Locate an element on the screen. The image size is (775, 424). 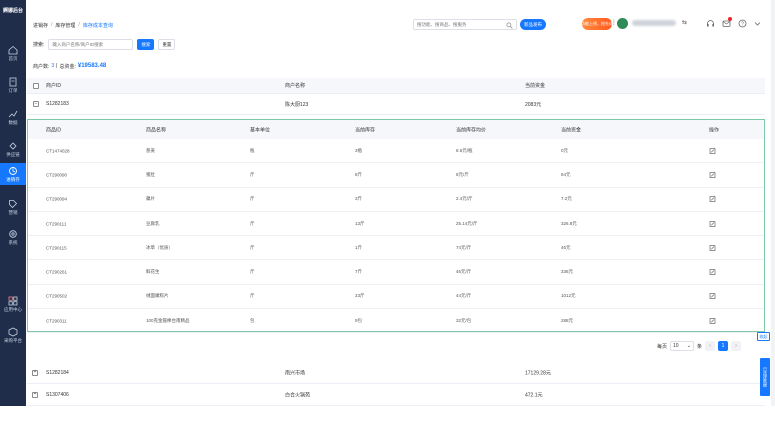
search-icon is located at coordinates (509, 25).